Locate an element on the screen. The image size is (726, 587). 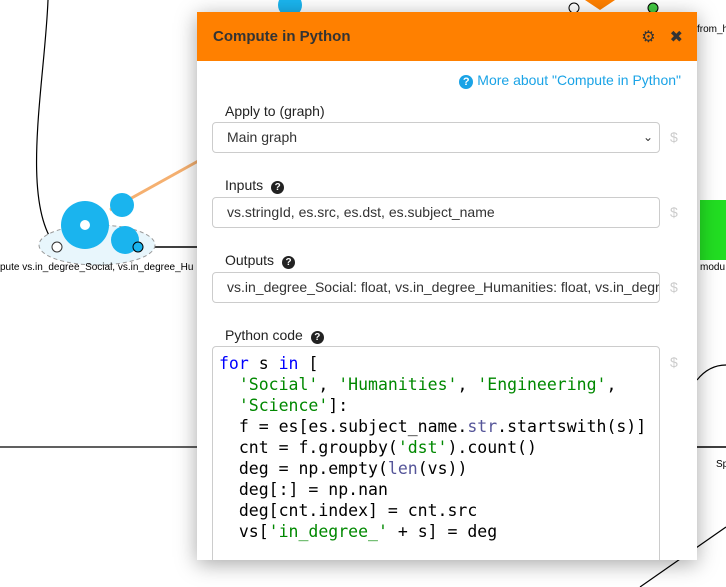
apply-to-value: Main graph is located at coordinates (262, 137).